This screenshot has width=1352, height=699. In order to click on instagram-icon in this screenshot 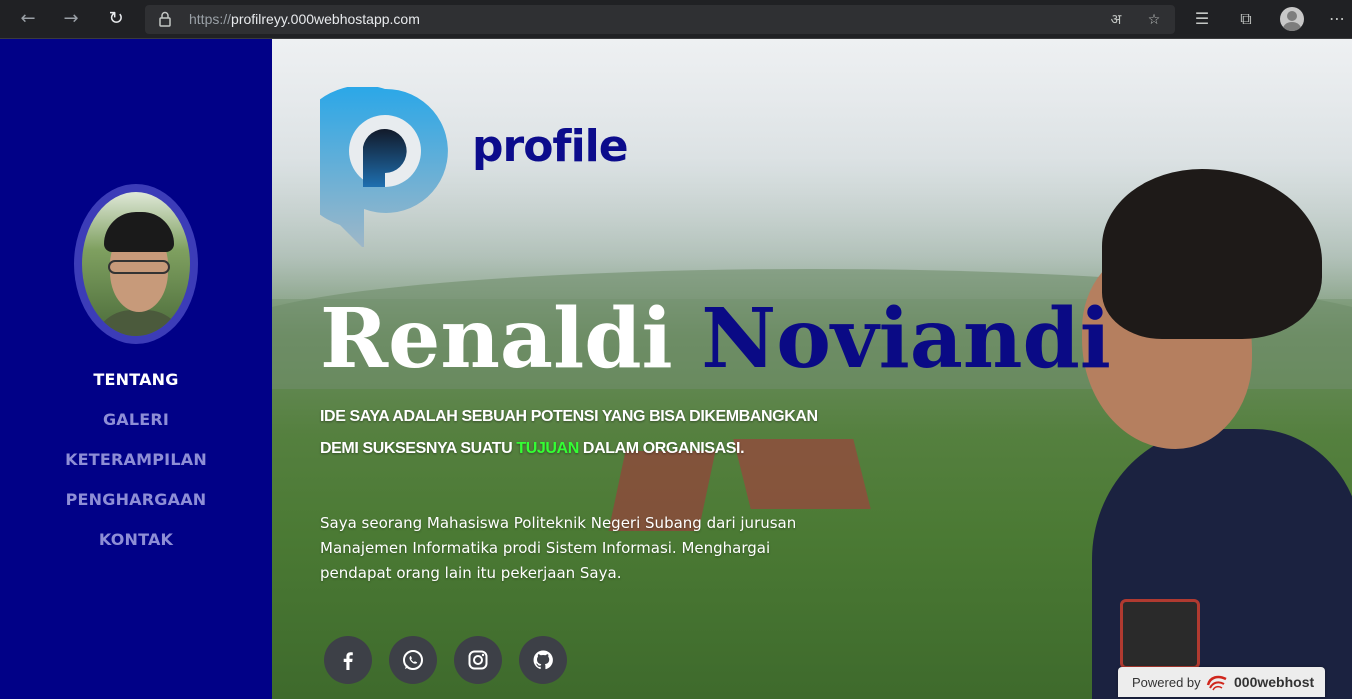, I will do `click(478, 660)`.